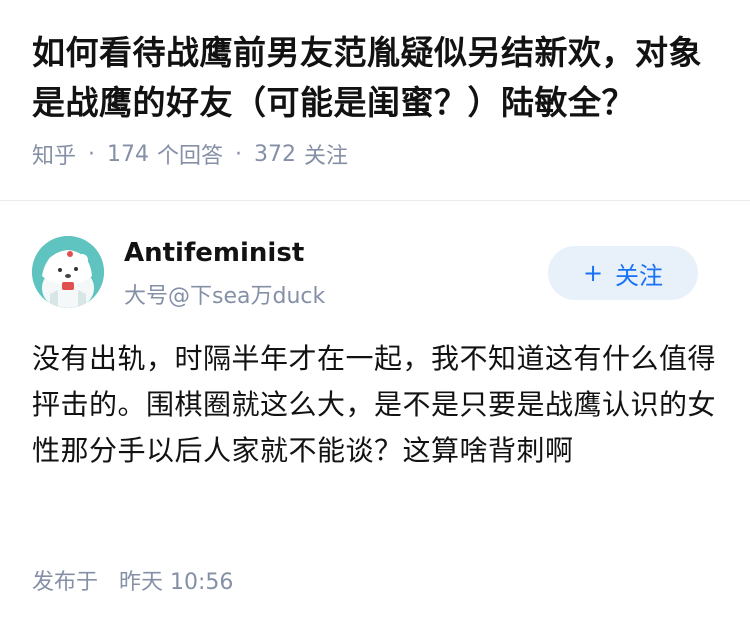  What do you see at coordinates (214, 253) in the screenshot?
I see `author-name: Antifeminist` at bounding box center [214, 253].